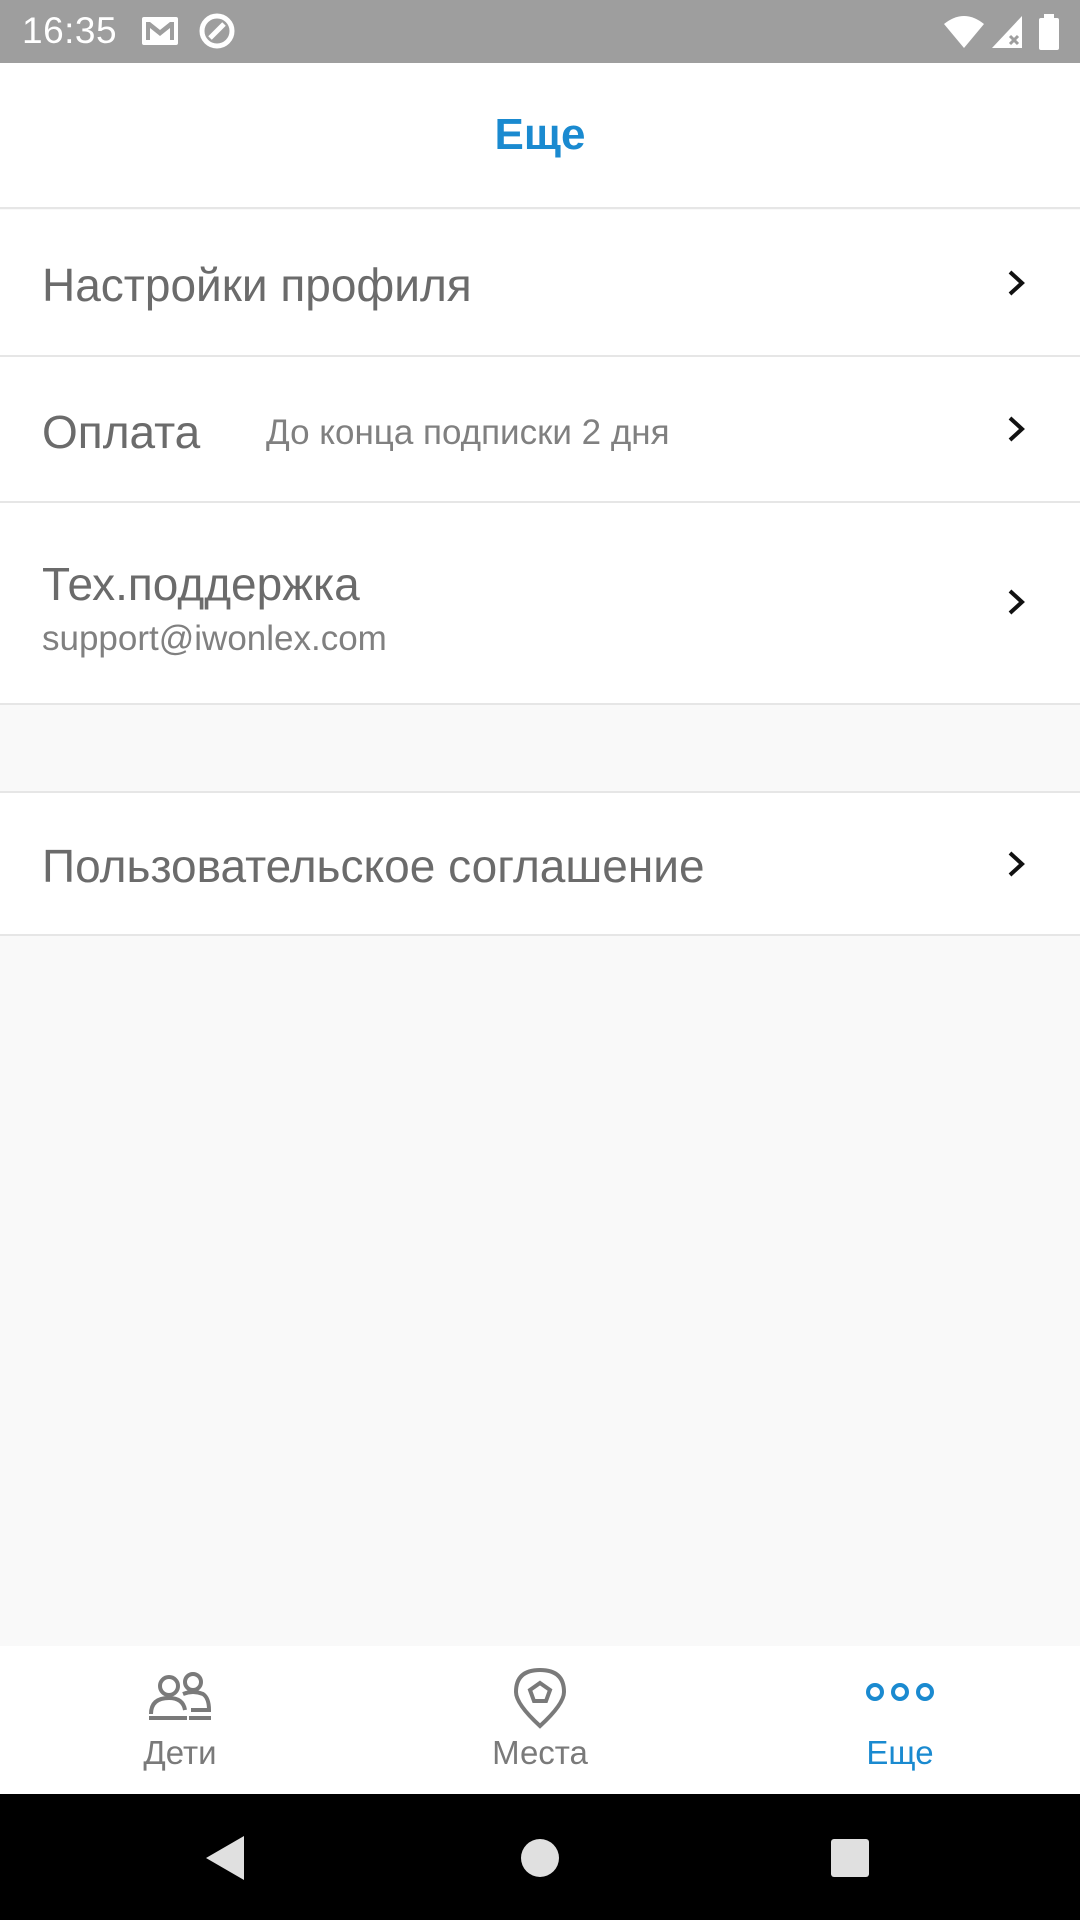 This screenshot has height=1920, width=1080. What do you see at coordinates (121, 432) in the screenshot?
I see `menu-item-label: Оплата` at bounding box center [121, 432].